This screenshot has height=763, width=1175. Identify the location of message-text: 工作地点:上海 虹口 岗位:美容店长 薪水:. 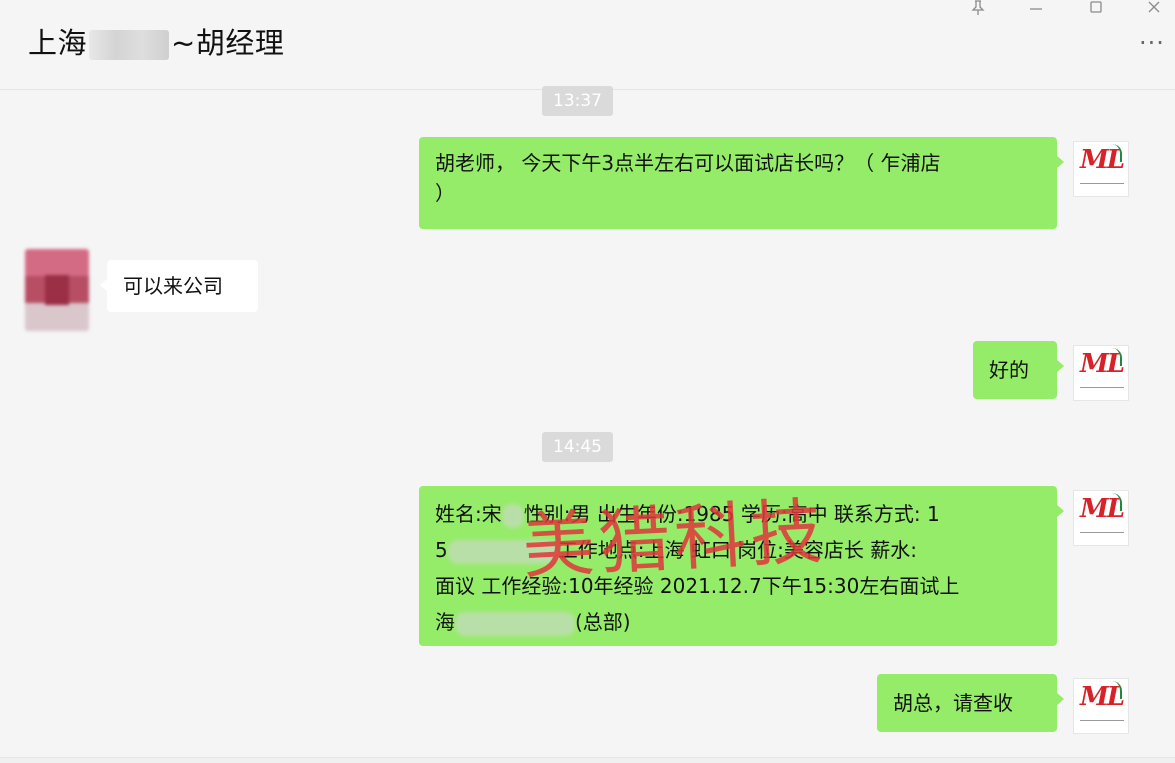
(737, 550).